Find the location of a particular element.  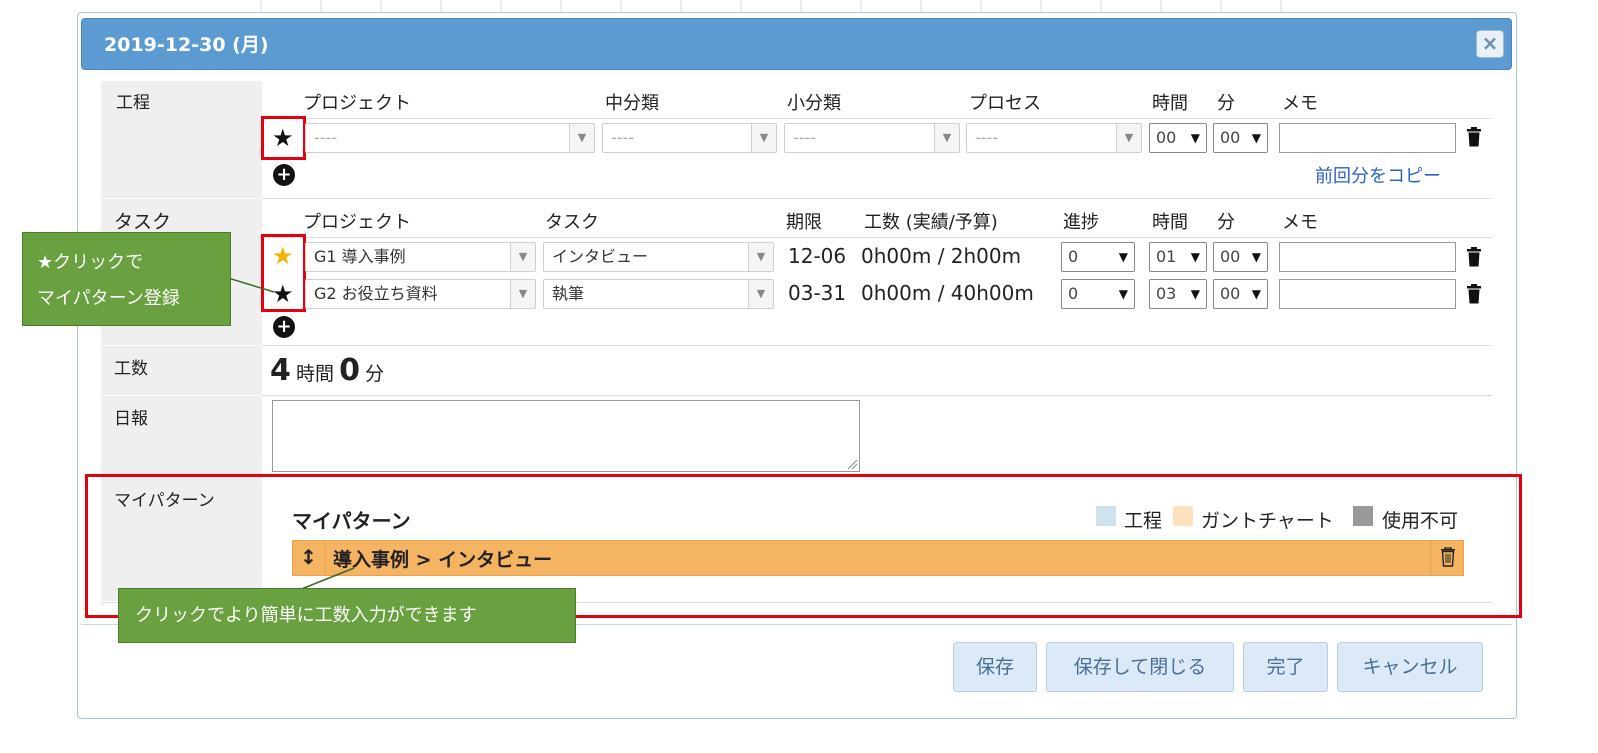

task-header-hours: 時間 is located at coordinates (1170, 222).